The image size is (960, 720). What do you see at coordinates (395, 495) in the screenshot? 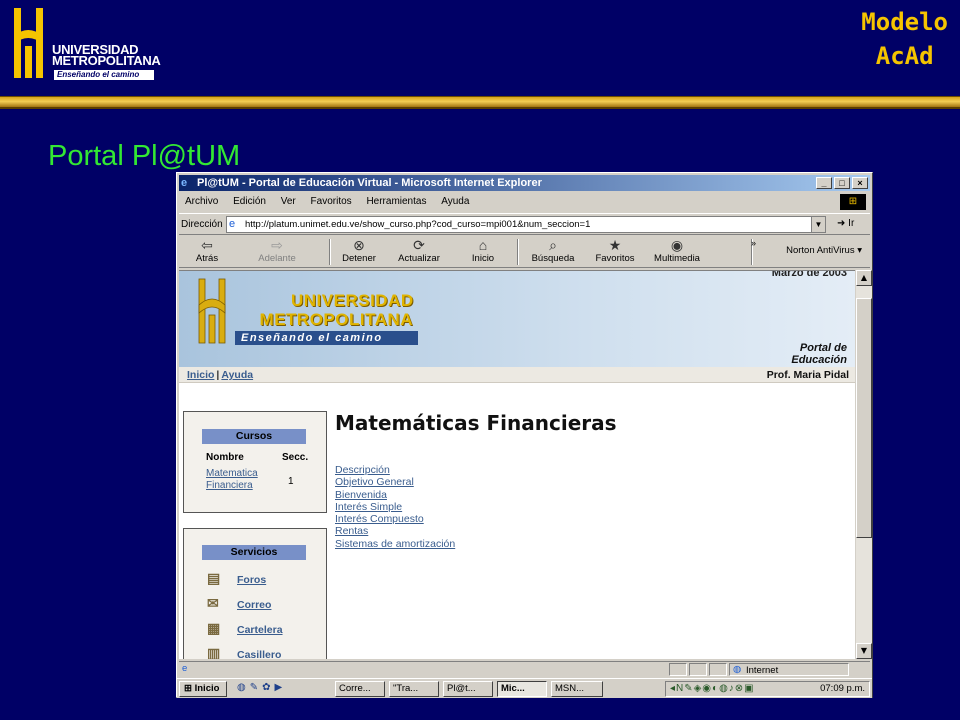
I see `topic-link: Bienvenida` at bounding box center [395, 495].